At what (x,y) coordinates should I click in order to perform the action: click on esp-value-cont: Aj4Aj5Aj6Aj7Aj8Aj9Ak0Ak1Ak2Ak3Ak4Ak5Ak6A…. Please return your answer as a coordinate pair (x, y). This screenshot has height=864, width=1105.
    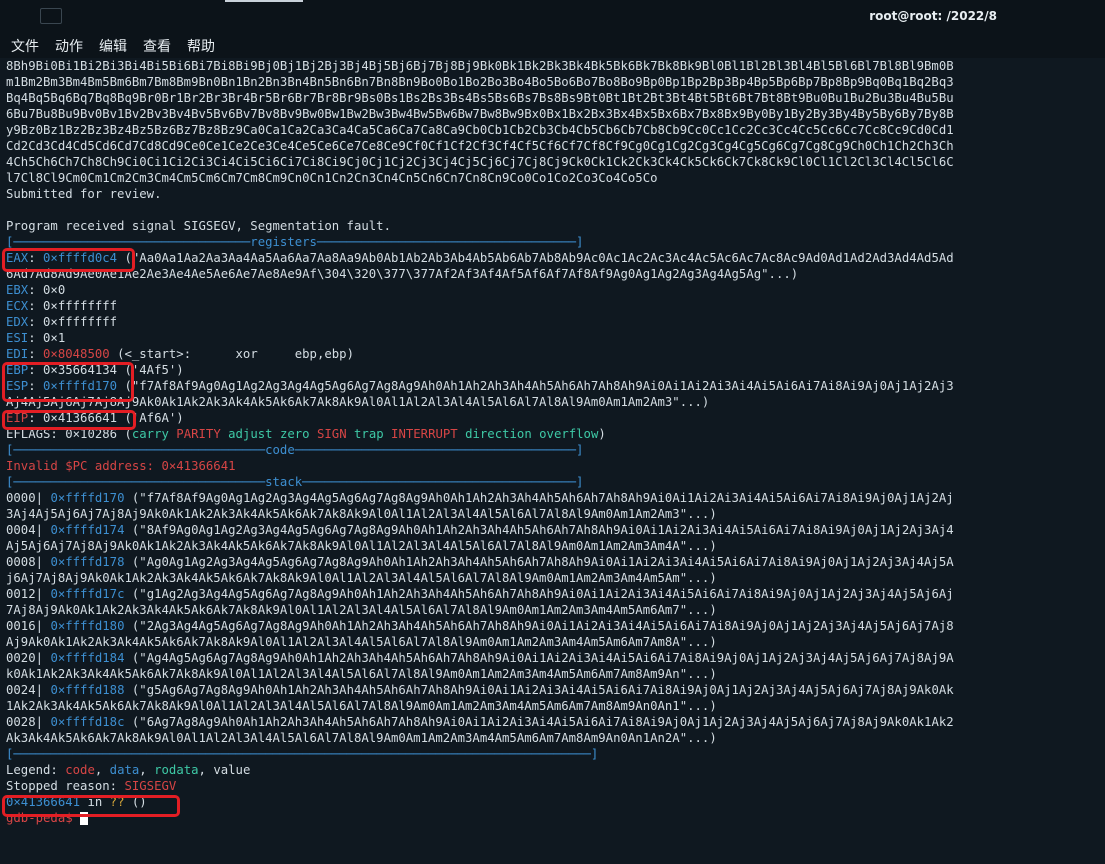
    Looking at the image, I should click on (358, 402).